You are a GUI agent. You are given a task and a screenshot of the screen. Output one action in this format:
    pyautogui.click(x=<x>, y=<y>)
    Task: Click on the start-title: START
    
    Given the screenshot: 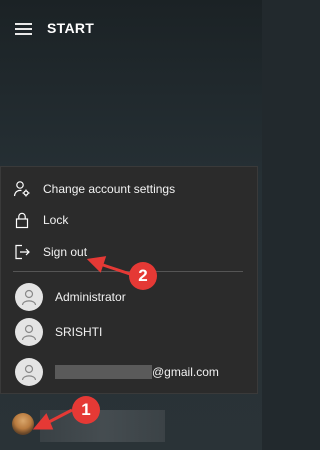 What is the action you would take?
    pyautogui.click(x=71, y=28)
    